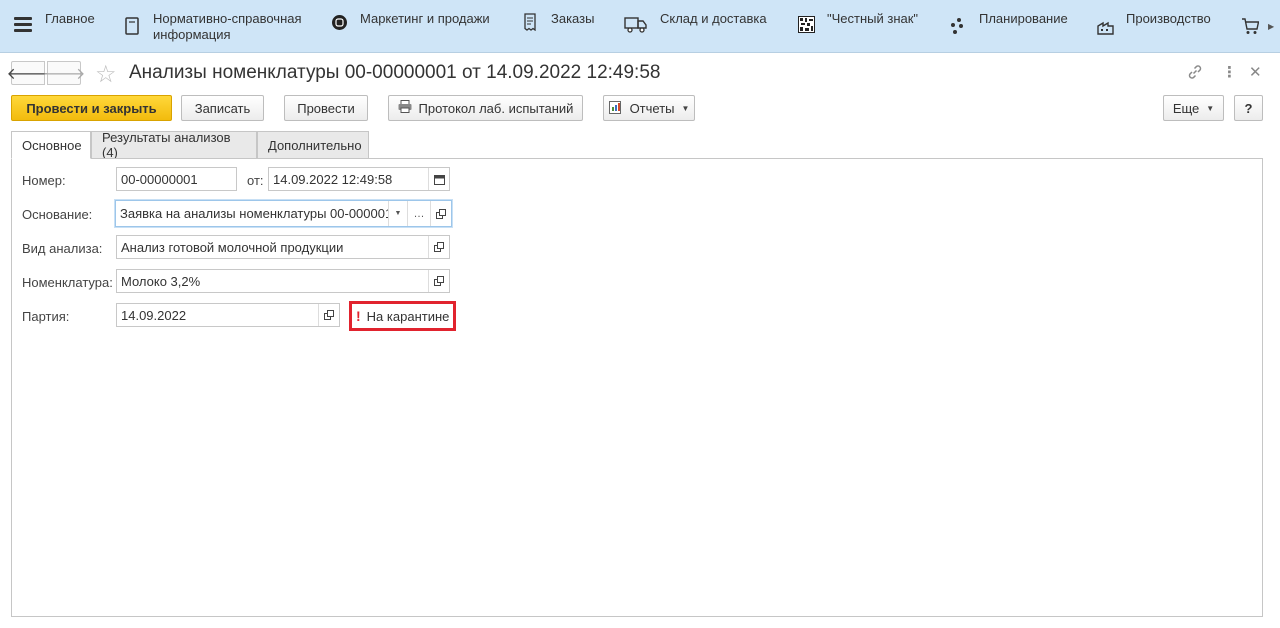  I want to click on basis-label: Основание:, so click(57, 214).